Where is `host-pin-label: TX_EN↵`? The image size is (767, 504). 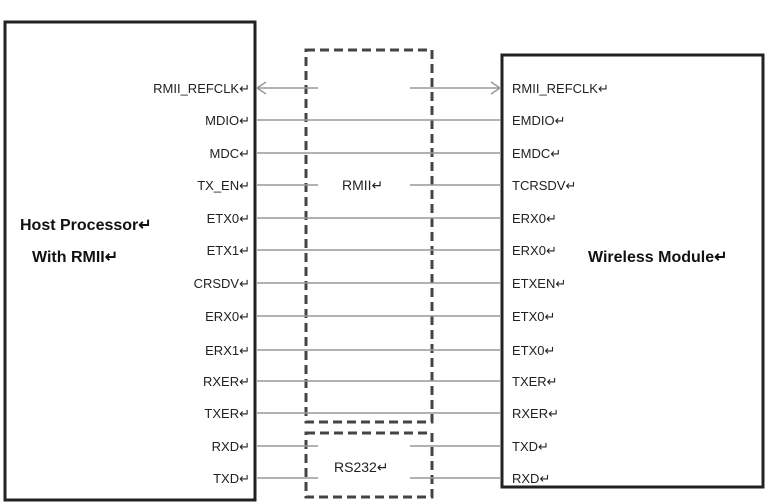
host-pin-label: TX_EN↵ is located at coordinates (223, 185).